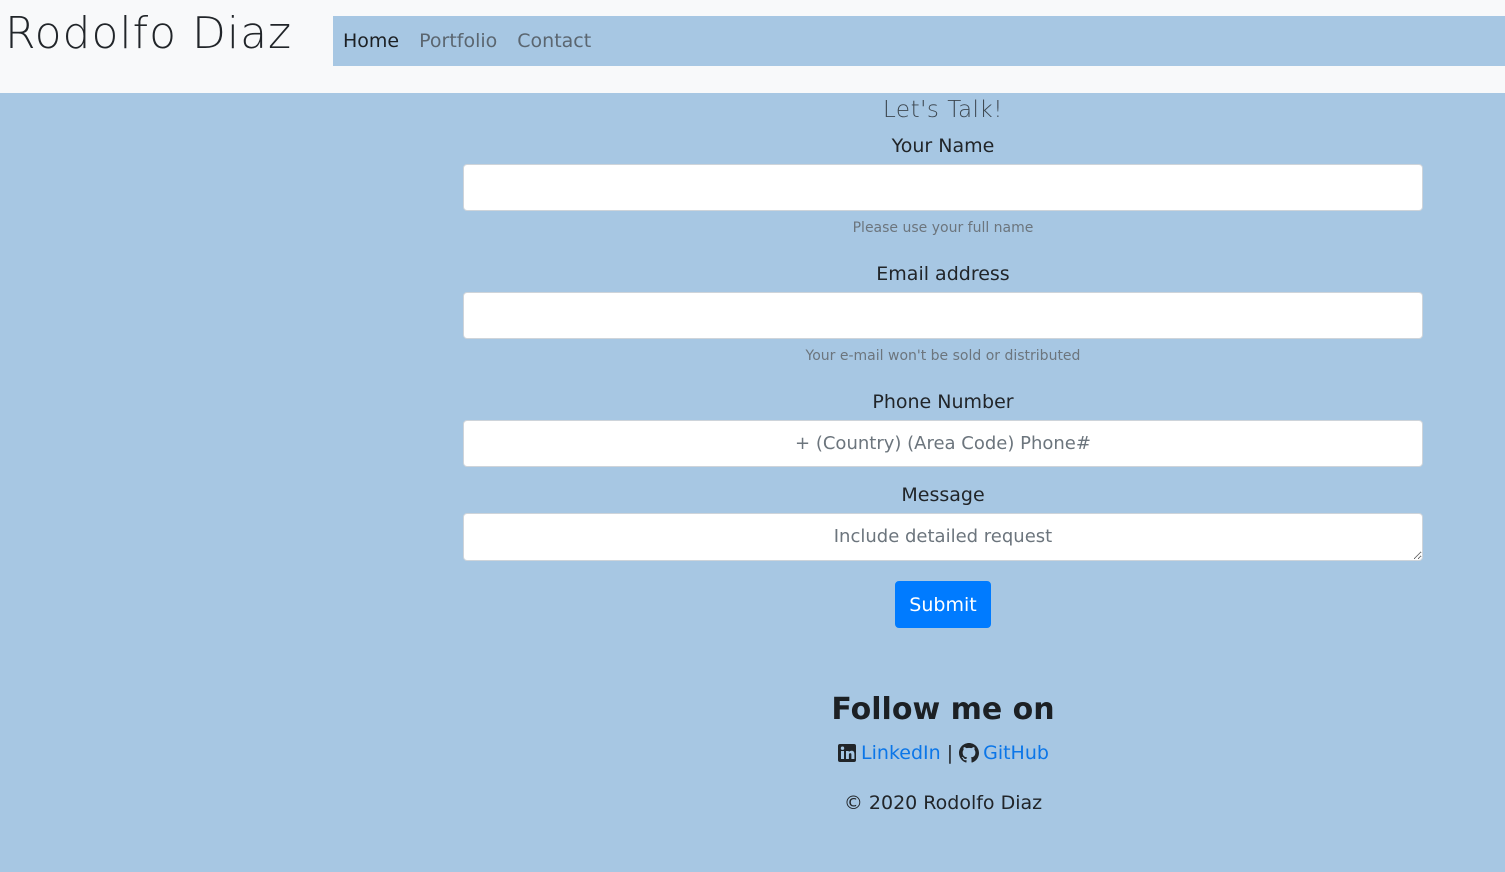  What do you see at coordinates (943, 753) in the screenshot?
I see `social-links: LinkedIn | GitHub` at bounding box center [943, 753].